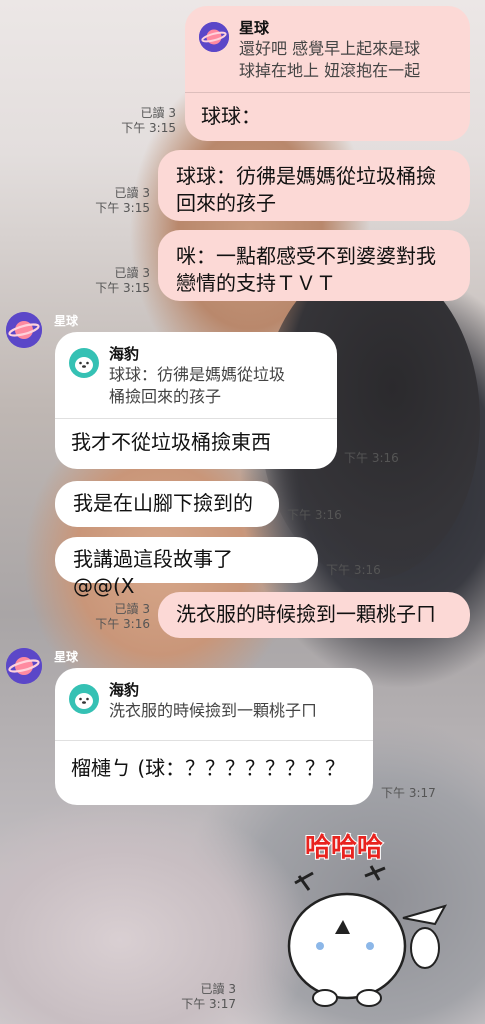  Describe the element at coordinates (306, 614) in the screenshot. I see `message-text: 洗衣服的時候撿到一顆桃子ㄇ` at that location.